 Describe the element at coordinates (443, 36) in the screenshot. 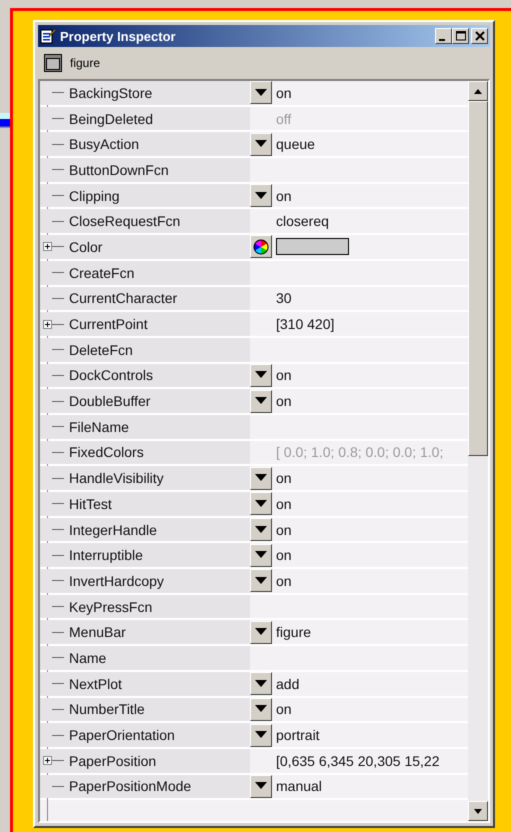

I see `minimize-button` at that location.